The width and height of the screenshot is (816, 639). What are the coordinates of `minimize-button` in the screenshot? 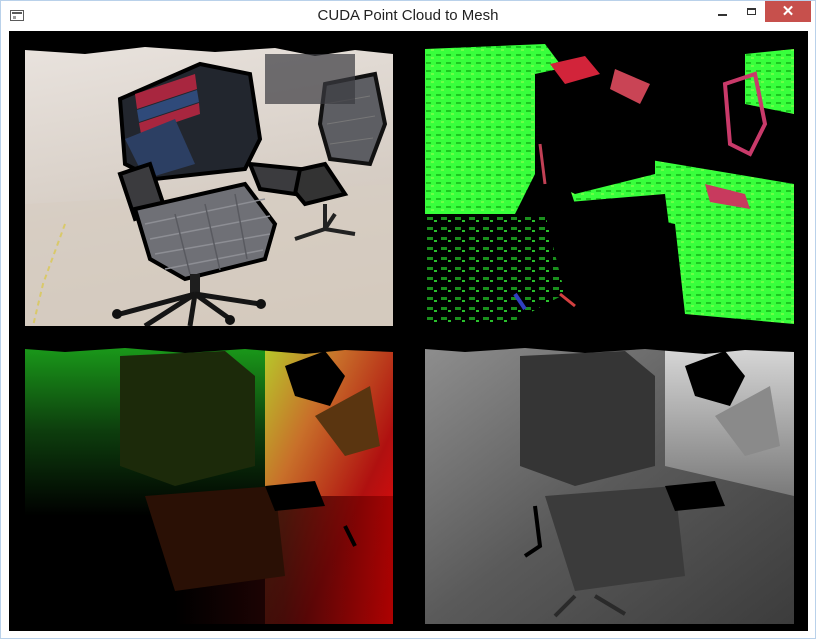 It's located at (722, 11).